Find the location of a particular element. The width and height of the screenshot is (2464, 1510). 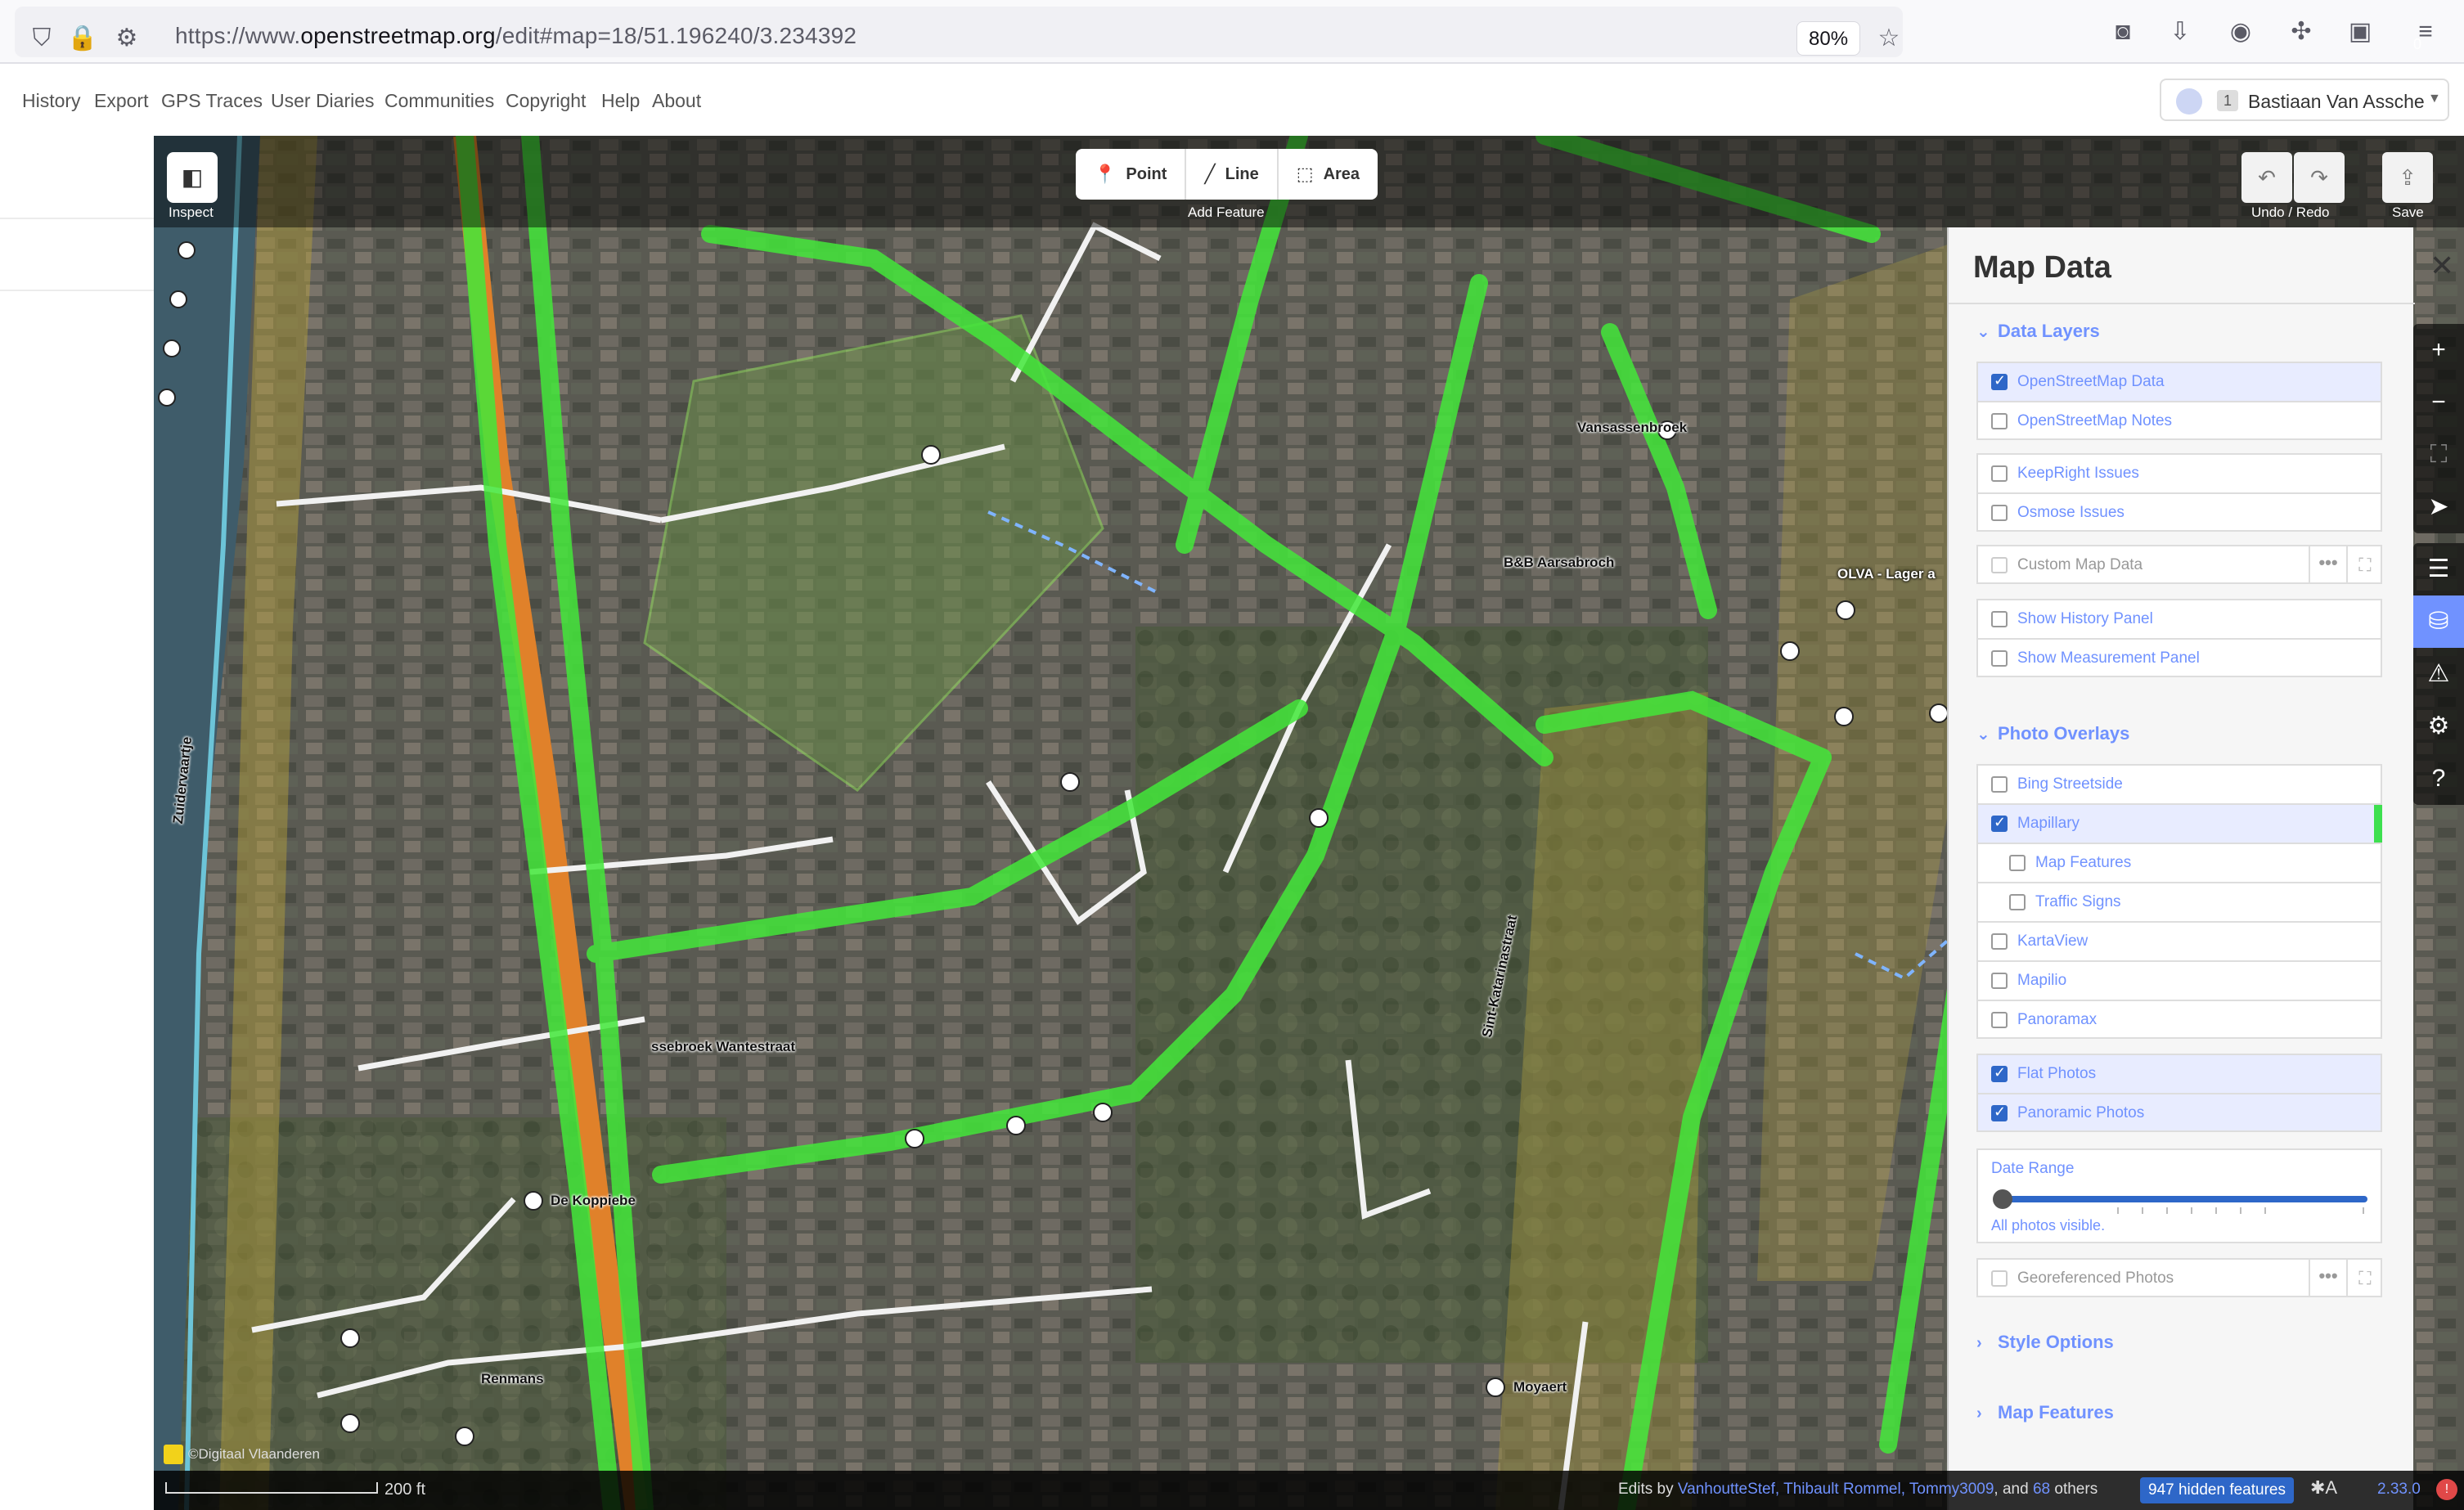

geolocate-button: ➤ is located at coordinates (2438, 507).